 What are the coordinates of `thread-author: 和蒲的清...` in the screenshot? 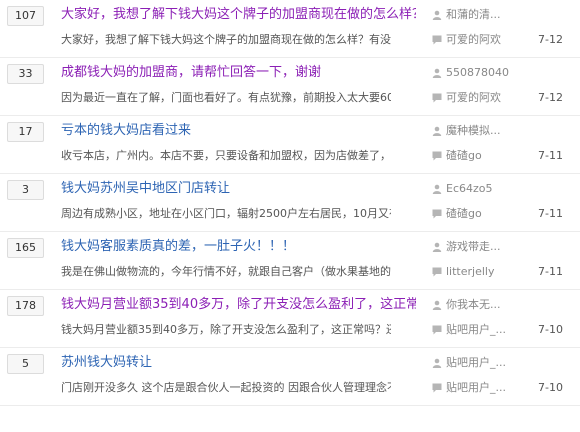 It's located at (482, 15).